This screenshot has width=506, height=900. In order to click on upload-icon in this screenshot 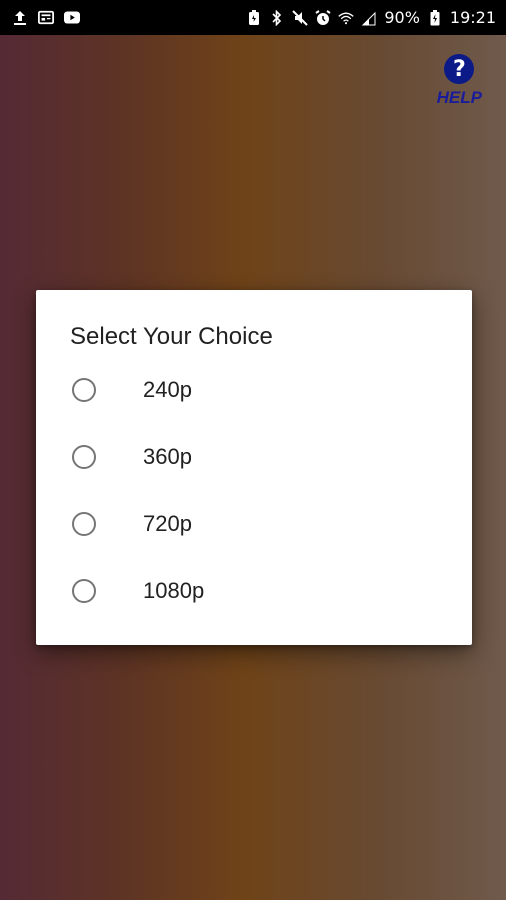, I will do `click(20, 18)`.